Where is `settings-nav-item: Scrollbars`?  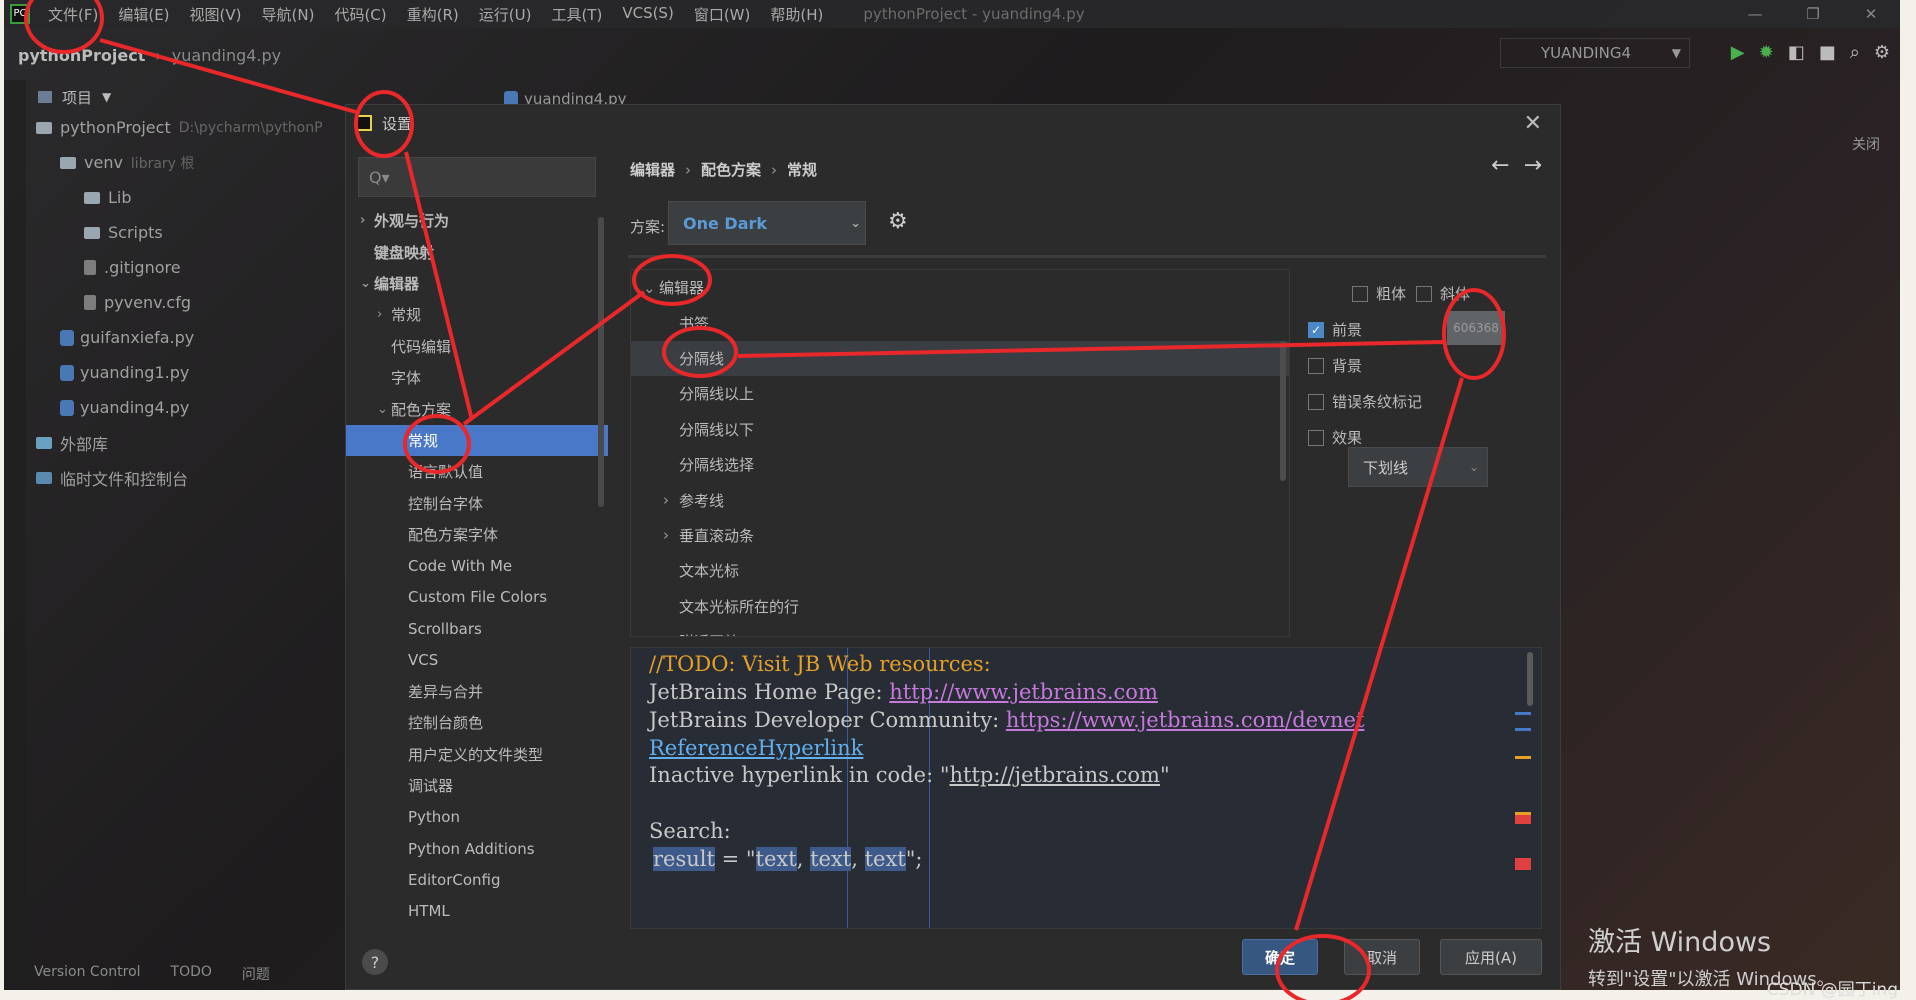
settings-nav-item: Scrollbars is located at coordinates (477, 628).